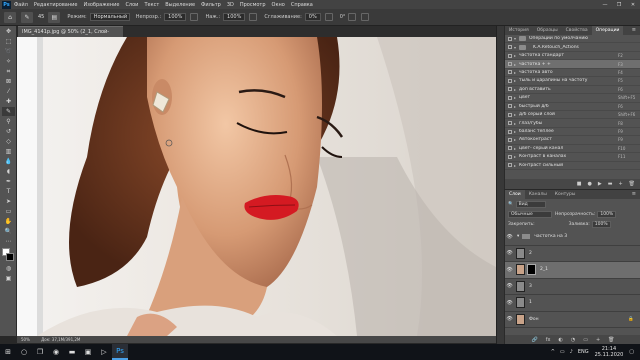  What do you see at coordinates (572, 73) in the screenshot?
I see `action-item: ▸ частотка авто F4` at bounding box center [572, 73].